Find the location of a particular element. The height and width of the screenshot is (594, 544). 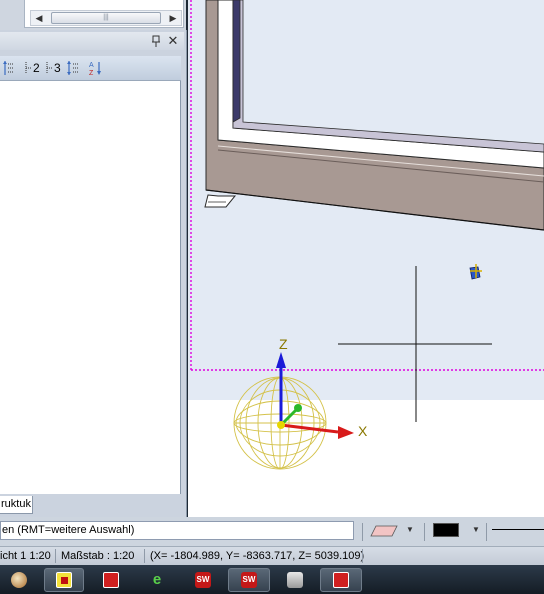

axis-x-label: X is located at coordinates (363, 431).